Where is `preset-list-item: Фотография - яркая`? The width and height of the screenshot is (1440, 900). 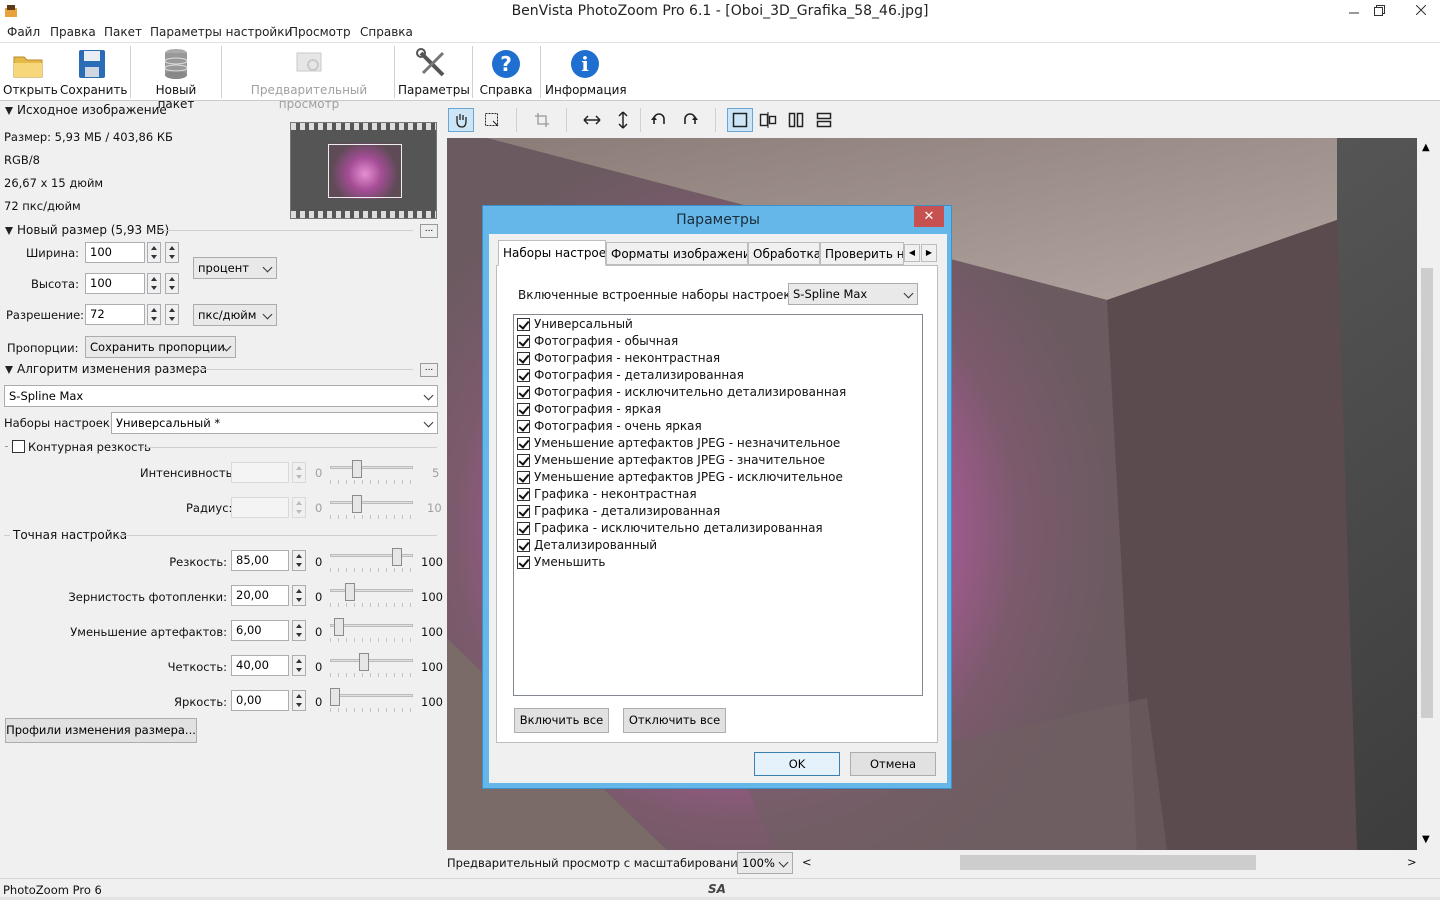
preset-list-item: Фотография - яркая is located at coordinates (717, 410).